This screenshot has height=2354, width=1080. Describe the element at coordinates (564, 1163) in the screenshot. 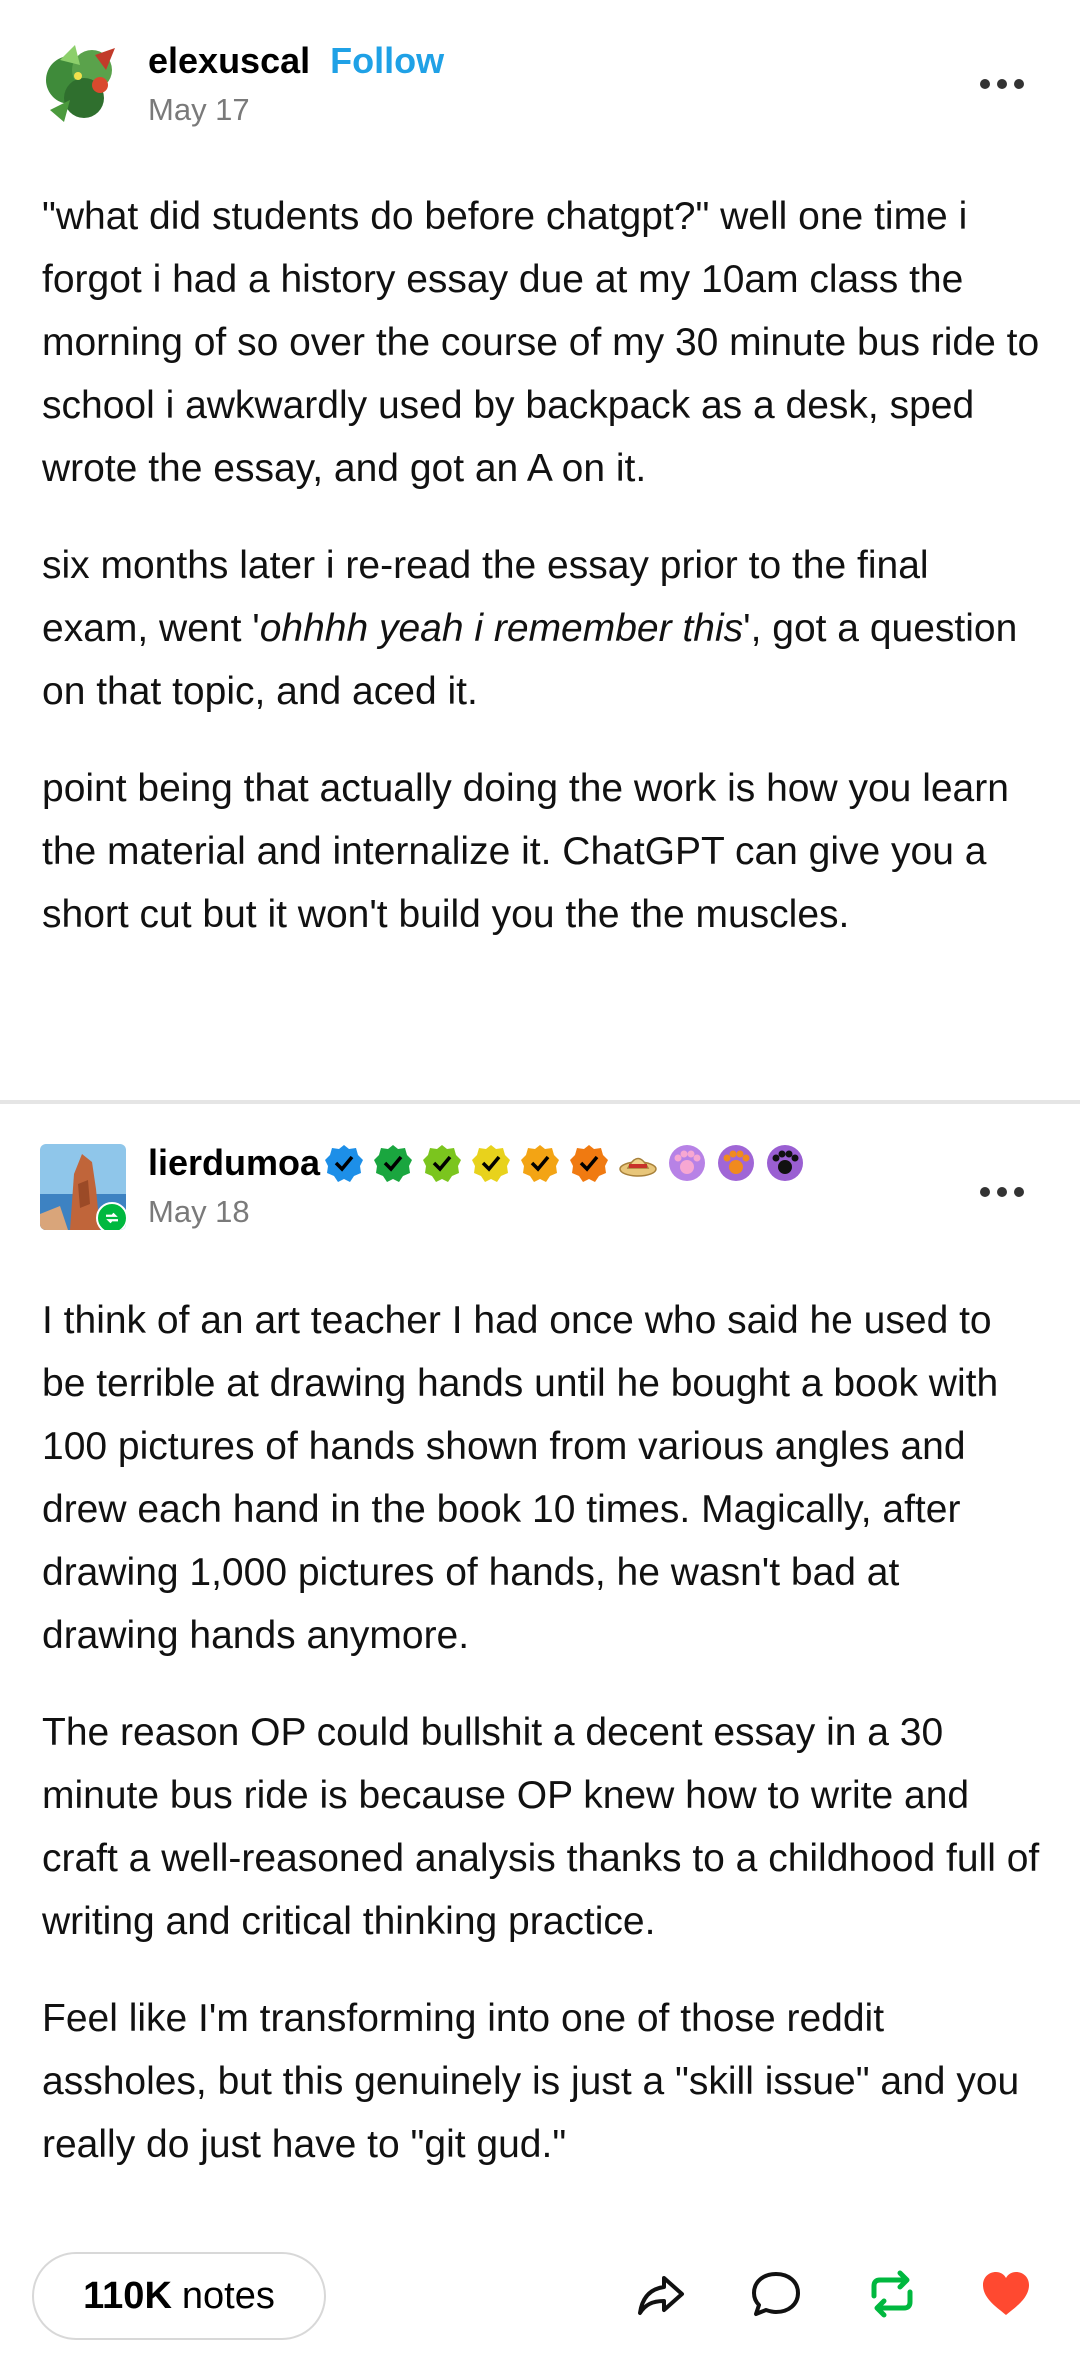

I see `badge-row` at that location.